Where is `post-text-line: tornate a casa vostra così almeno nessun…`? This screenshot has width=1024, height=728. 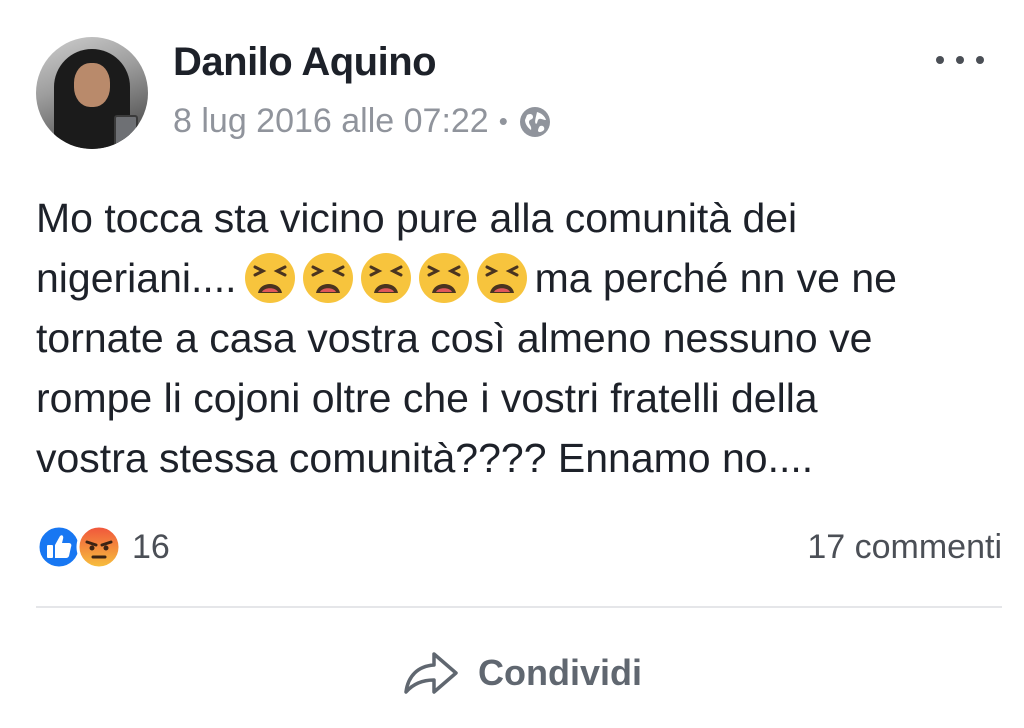
post-text-line: tornate a casa vostra così almeno nessun… is located at coordinates (454, 338).